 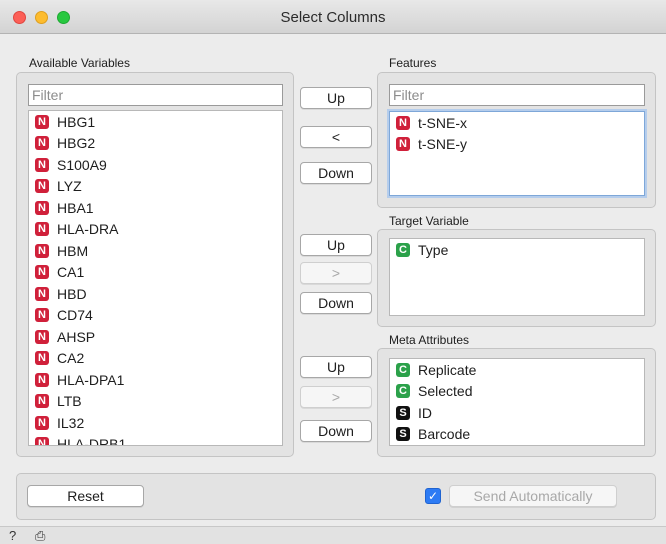 What do you see at coordinates (155, 144) in the screenshot?
I see `available-list-item: N HBG2` at bounding box center [155, 144].